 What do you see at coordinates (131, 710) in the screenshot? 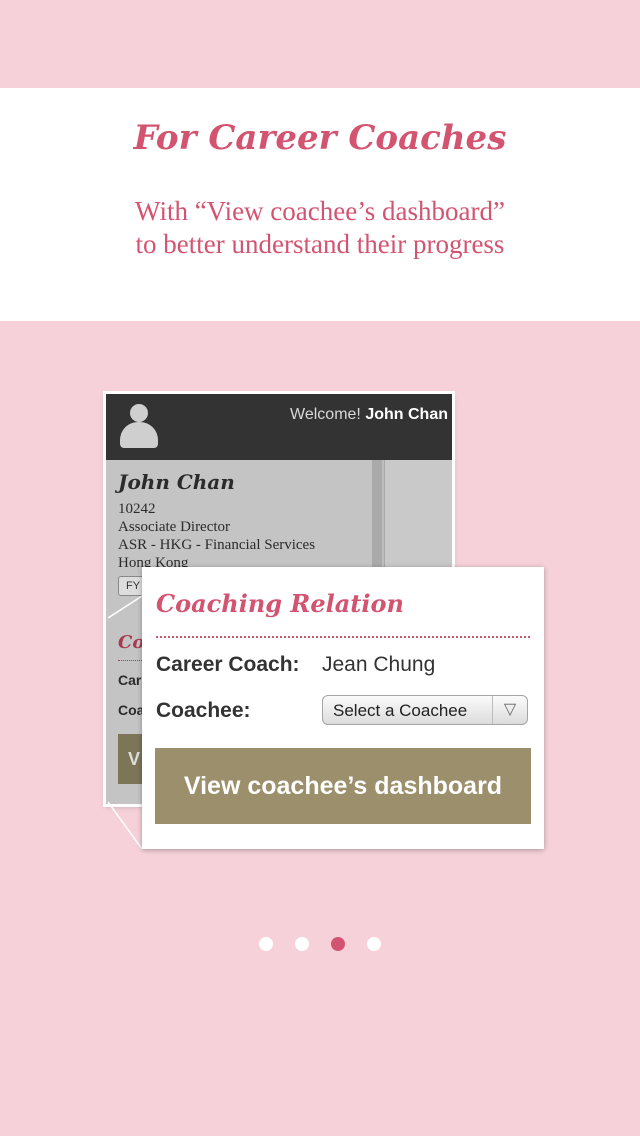
I see `row-label-partial-2: Coa` at bounding box center [131, 710].